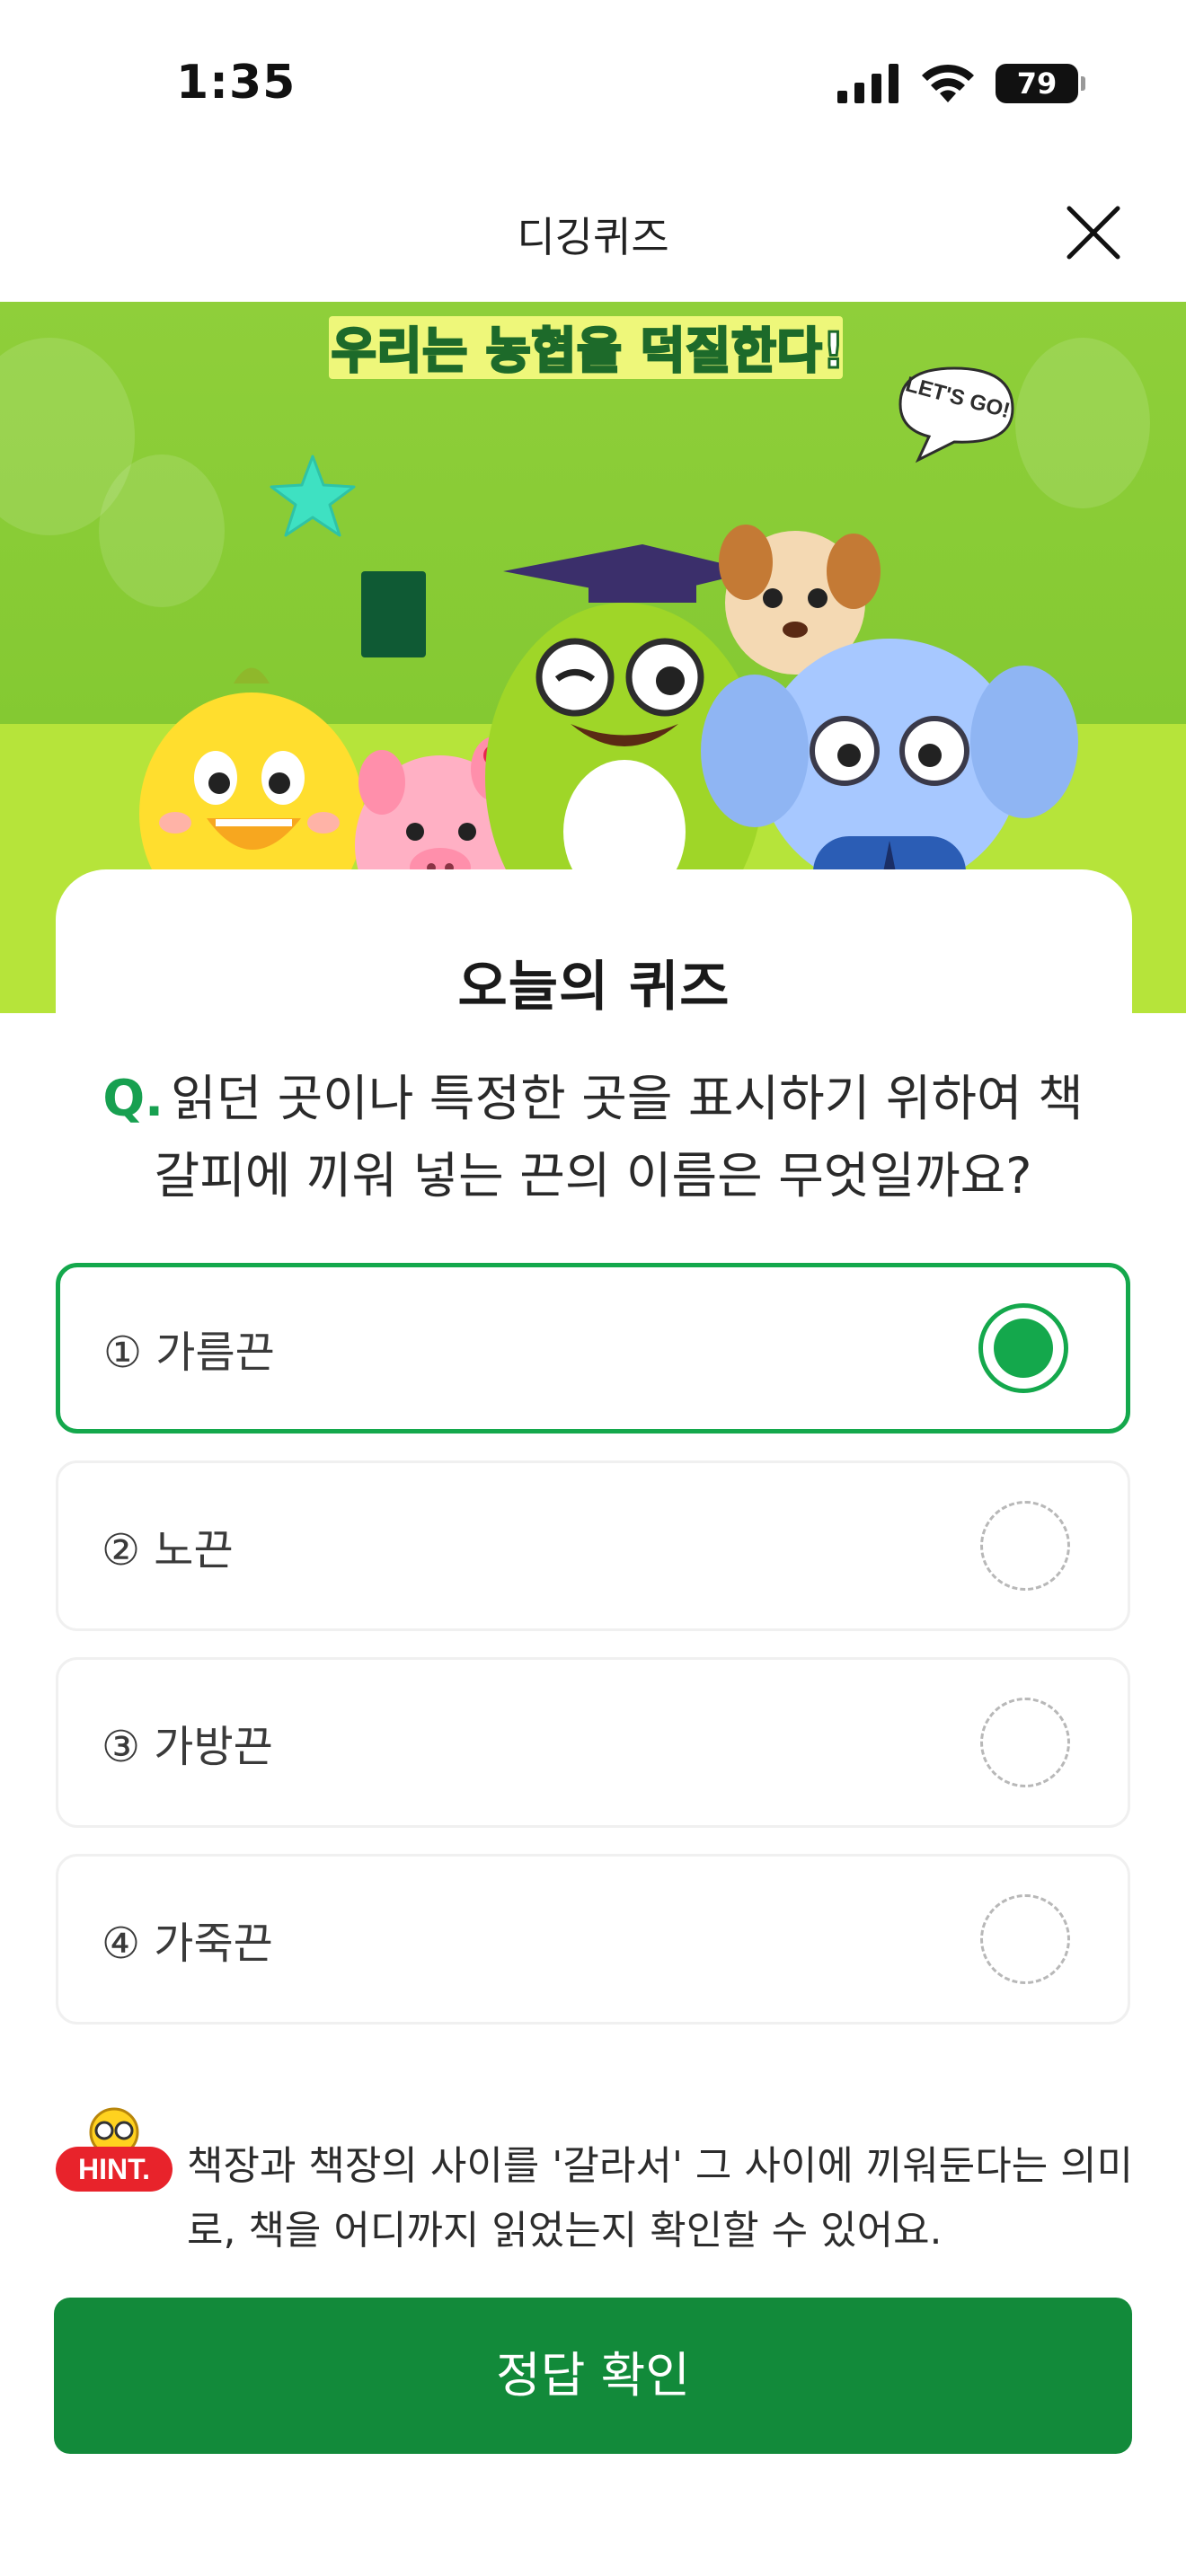  What do you see at coordinates (593, 1545) in the screenshot?
I see `answer-option-2: ② 노끈` at bounding box center [593, 1545].